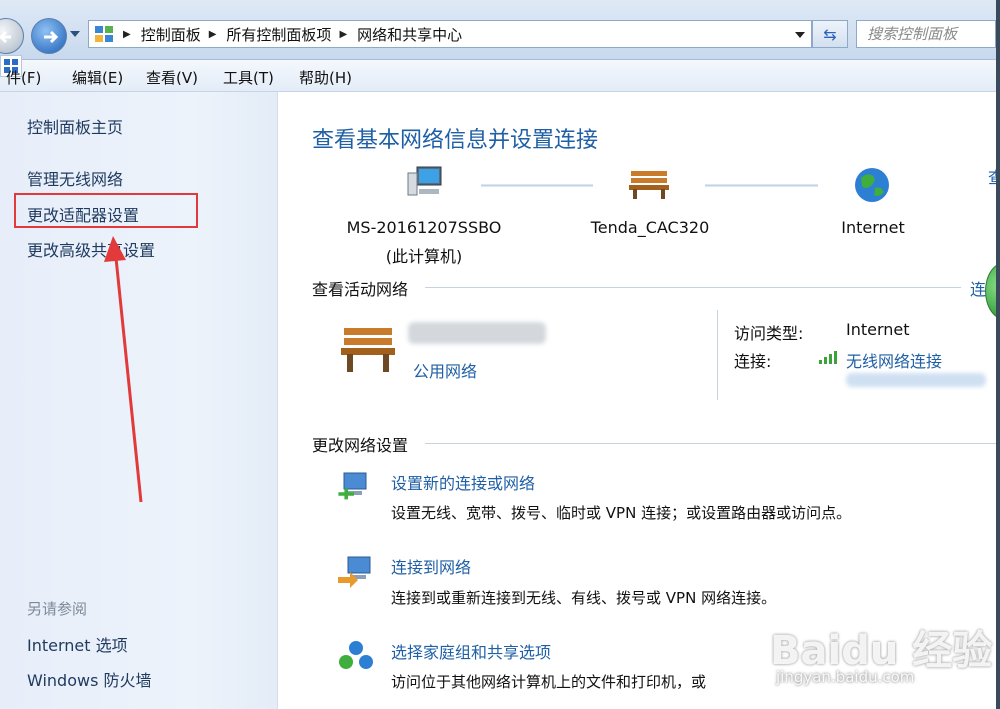 This screenshot has height=709, width=1000. I want to click on network-name-redacted, so click(477, 333).